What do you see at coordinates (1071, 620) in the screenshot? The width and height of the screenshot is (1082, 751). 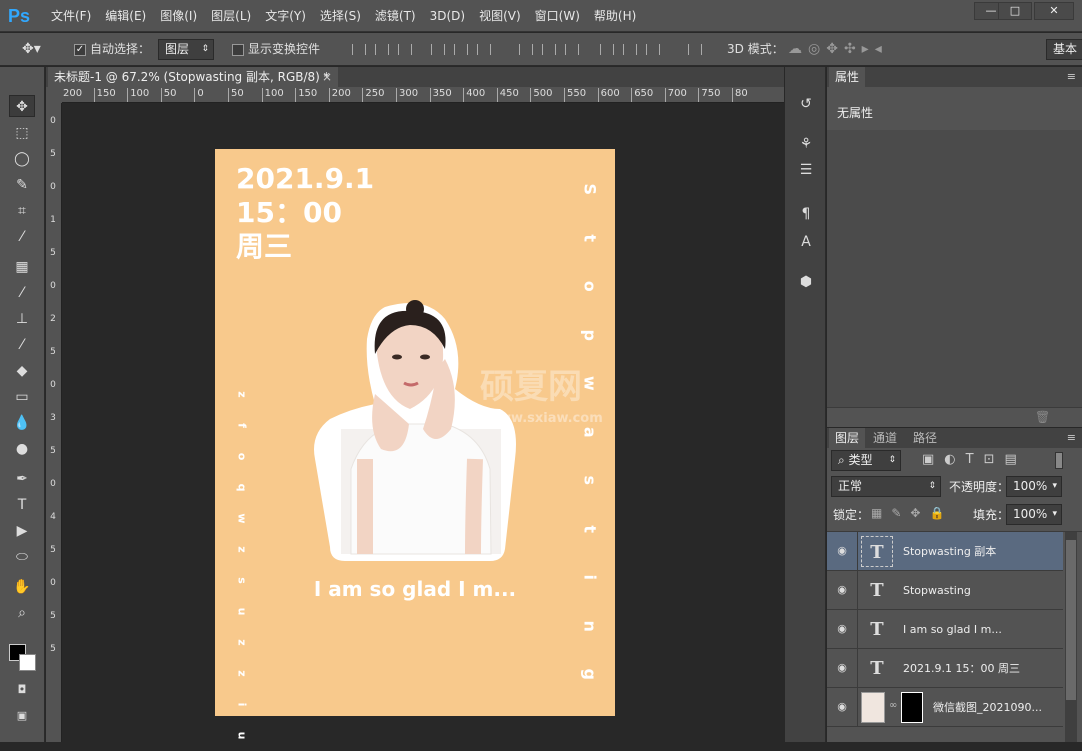 I see `scrollbar-thumb` at bounding box center [1071, 620].